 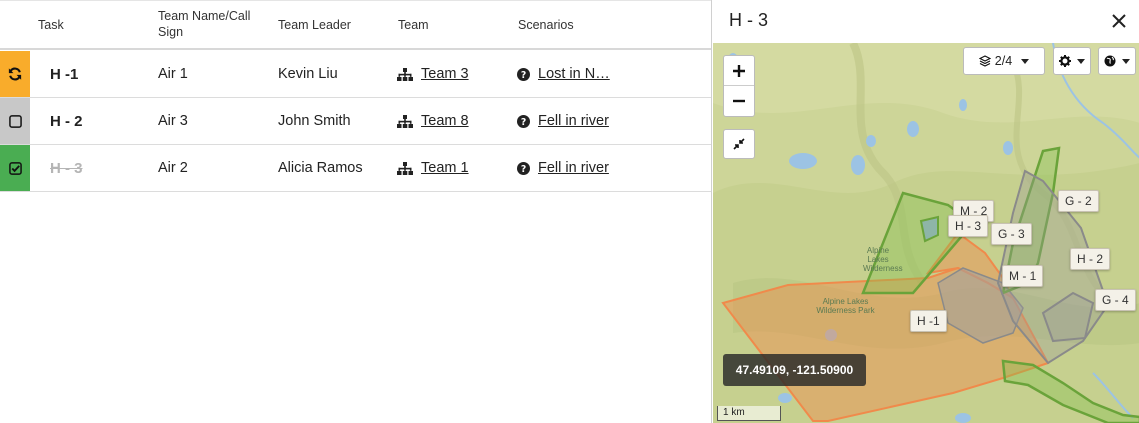 I want to click on detail-header: H - 3, so click(x=925, y=21).